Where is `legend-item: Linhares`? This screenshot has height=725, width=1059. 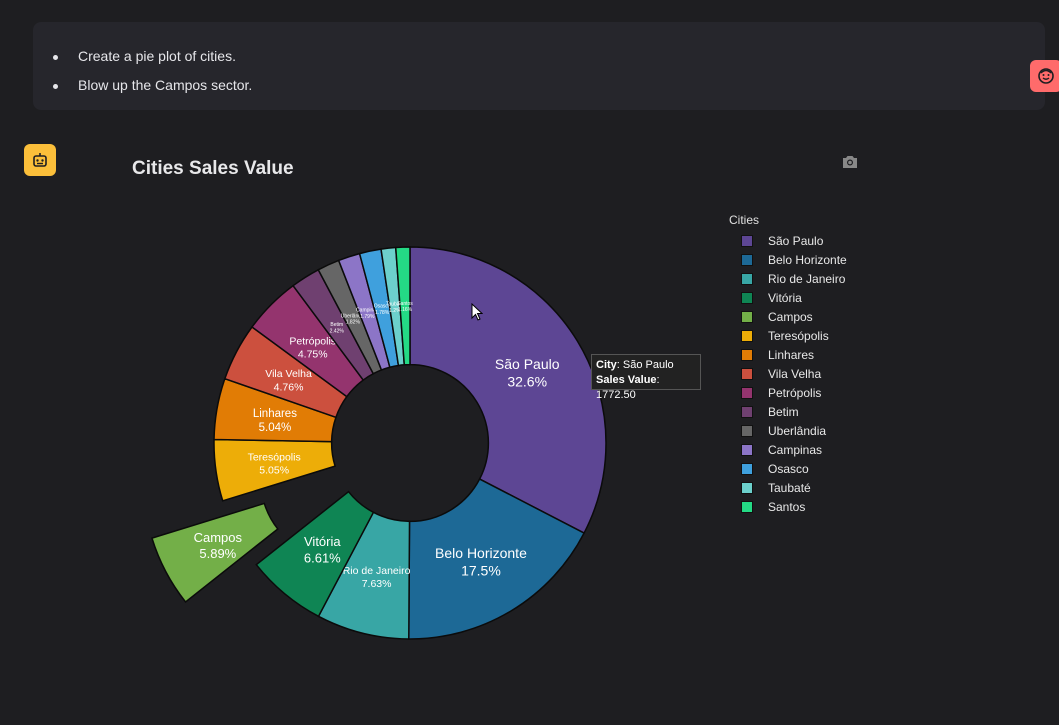
legend-item: Linhares is located at coordinates (788, 354).